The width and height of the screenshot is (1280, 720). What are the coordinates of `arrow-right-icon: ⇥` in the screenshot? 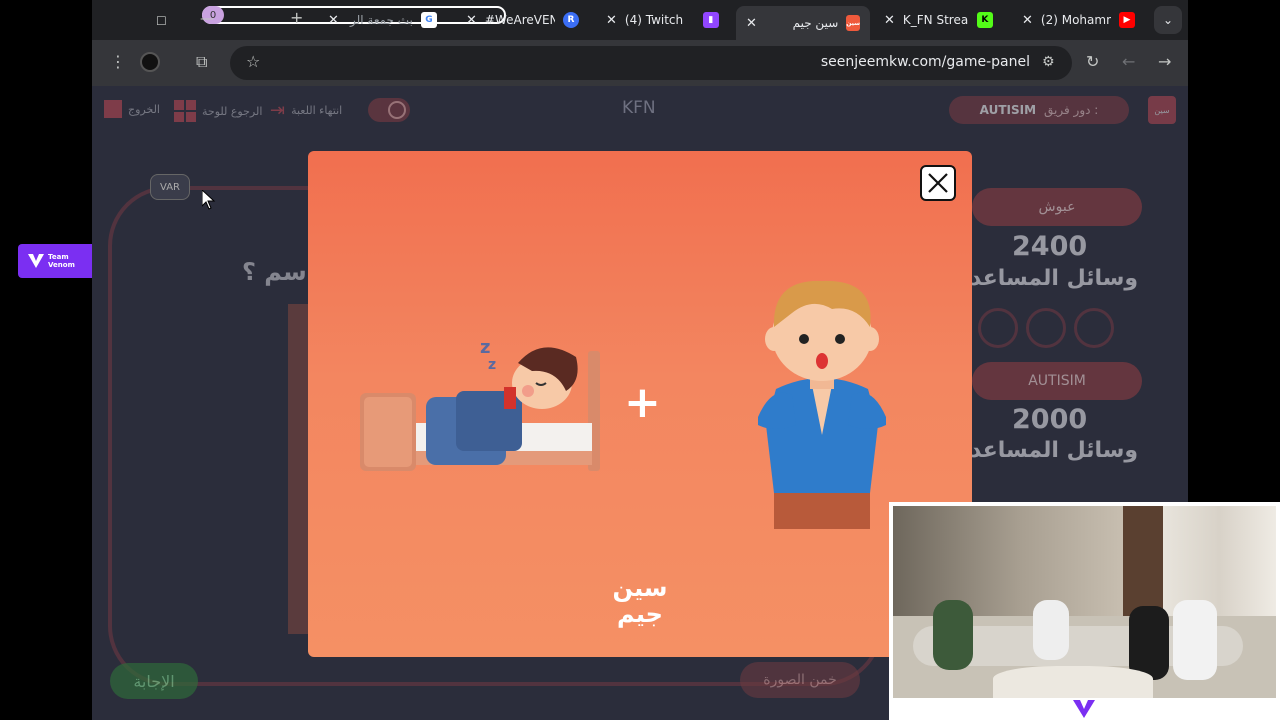 It's located at (278, 110).